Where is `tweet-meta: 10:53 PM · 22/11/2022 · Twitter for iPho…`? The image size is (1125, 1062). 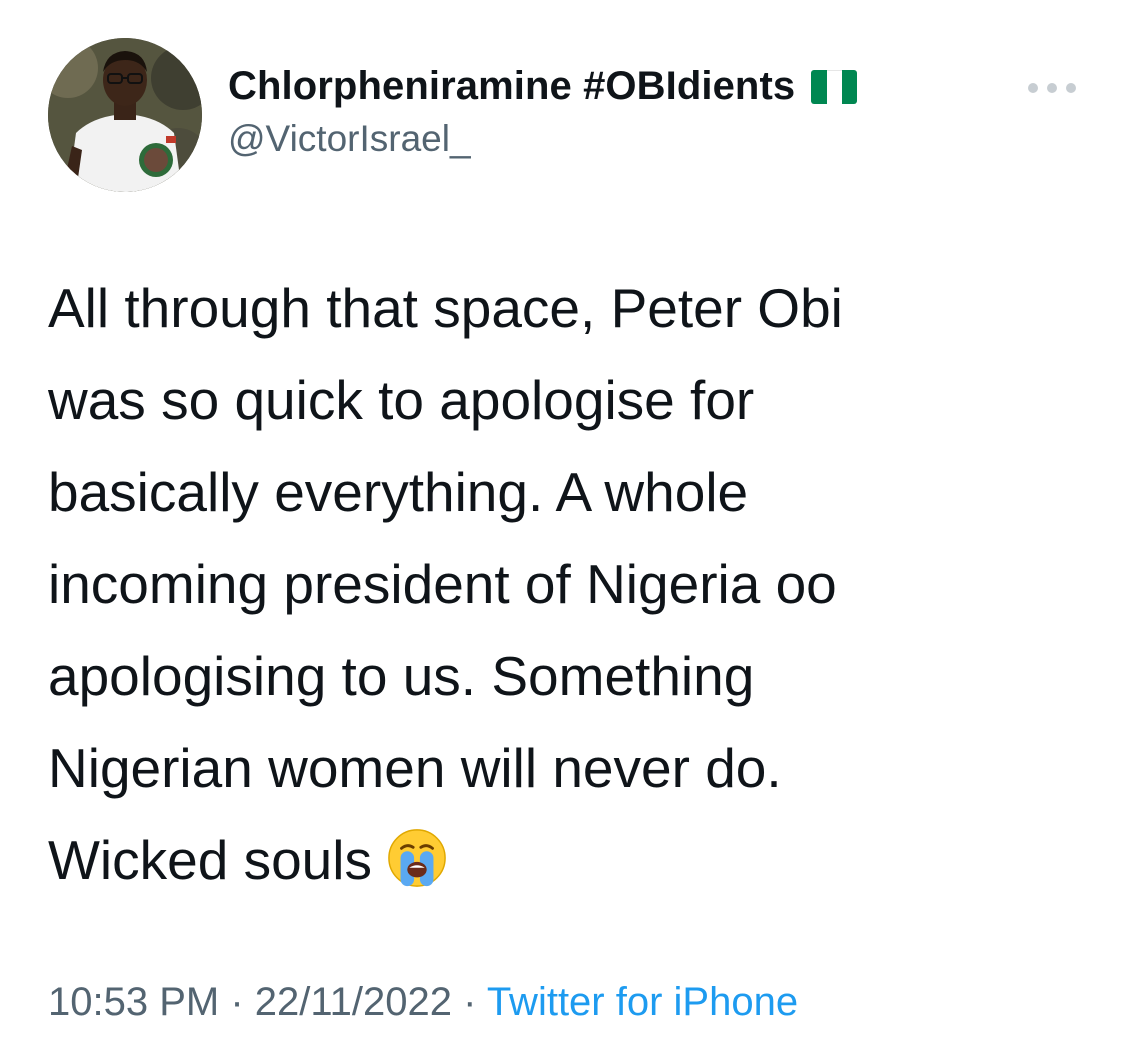 tweet-meta: 10:53 PM · 22/11/2022 · Twitter for iPho… is located at coordinates (423, 1002).